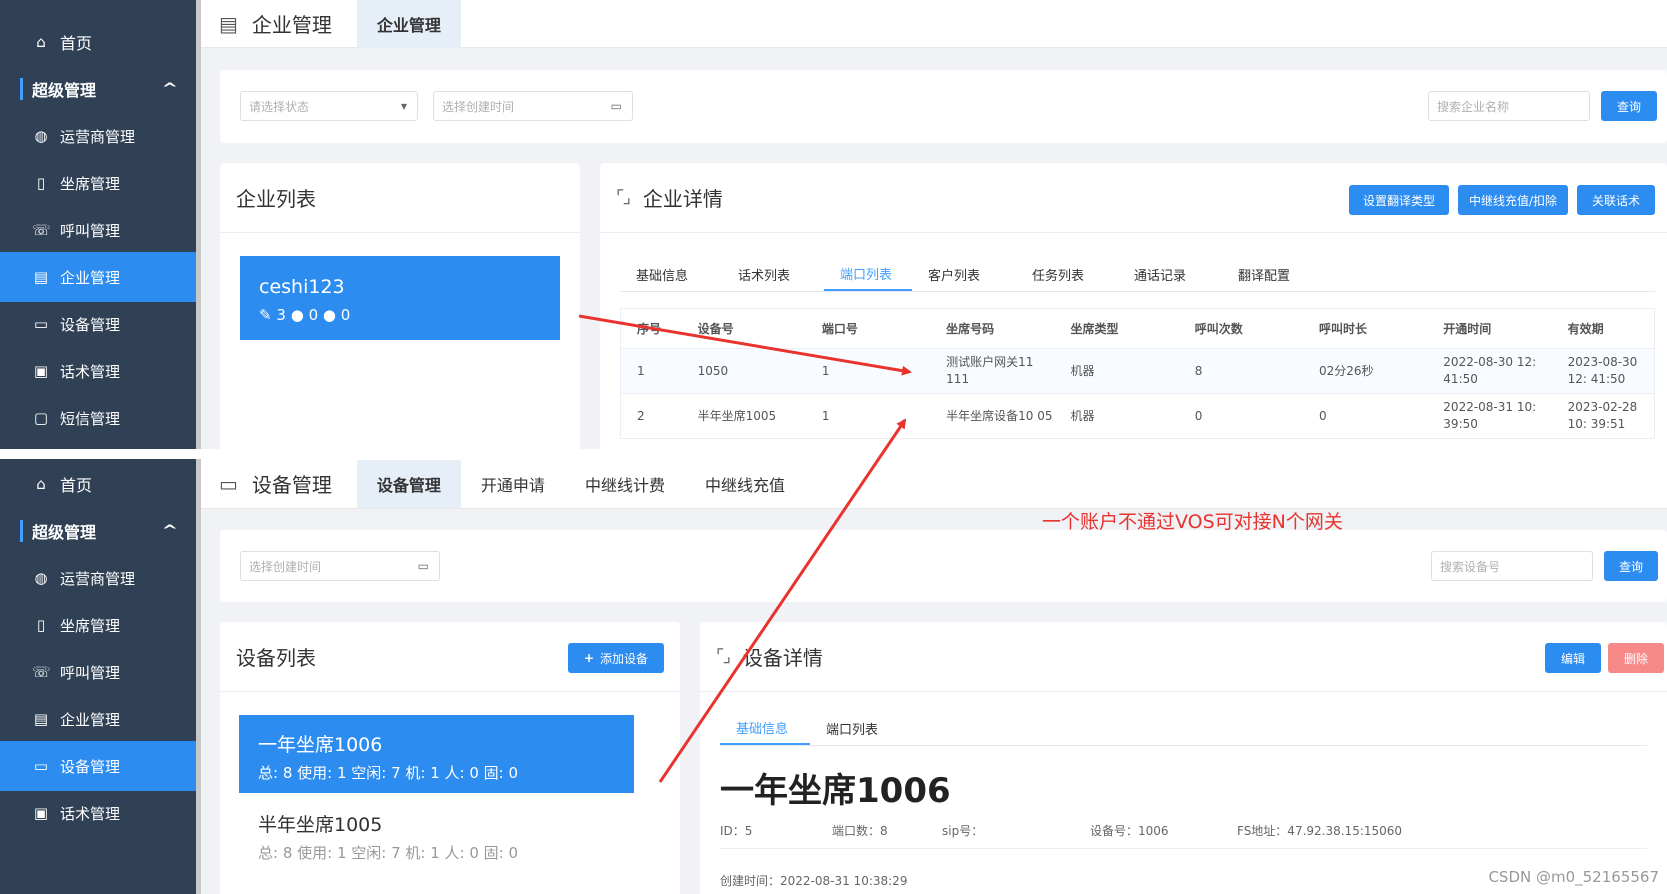  I want to click on tab-tasks: 任务列表, so click(1067, 274).